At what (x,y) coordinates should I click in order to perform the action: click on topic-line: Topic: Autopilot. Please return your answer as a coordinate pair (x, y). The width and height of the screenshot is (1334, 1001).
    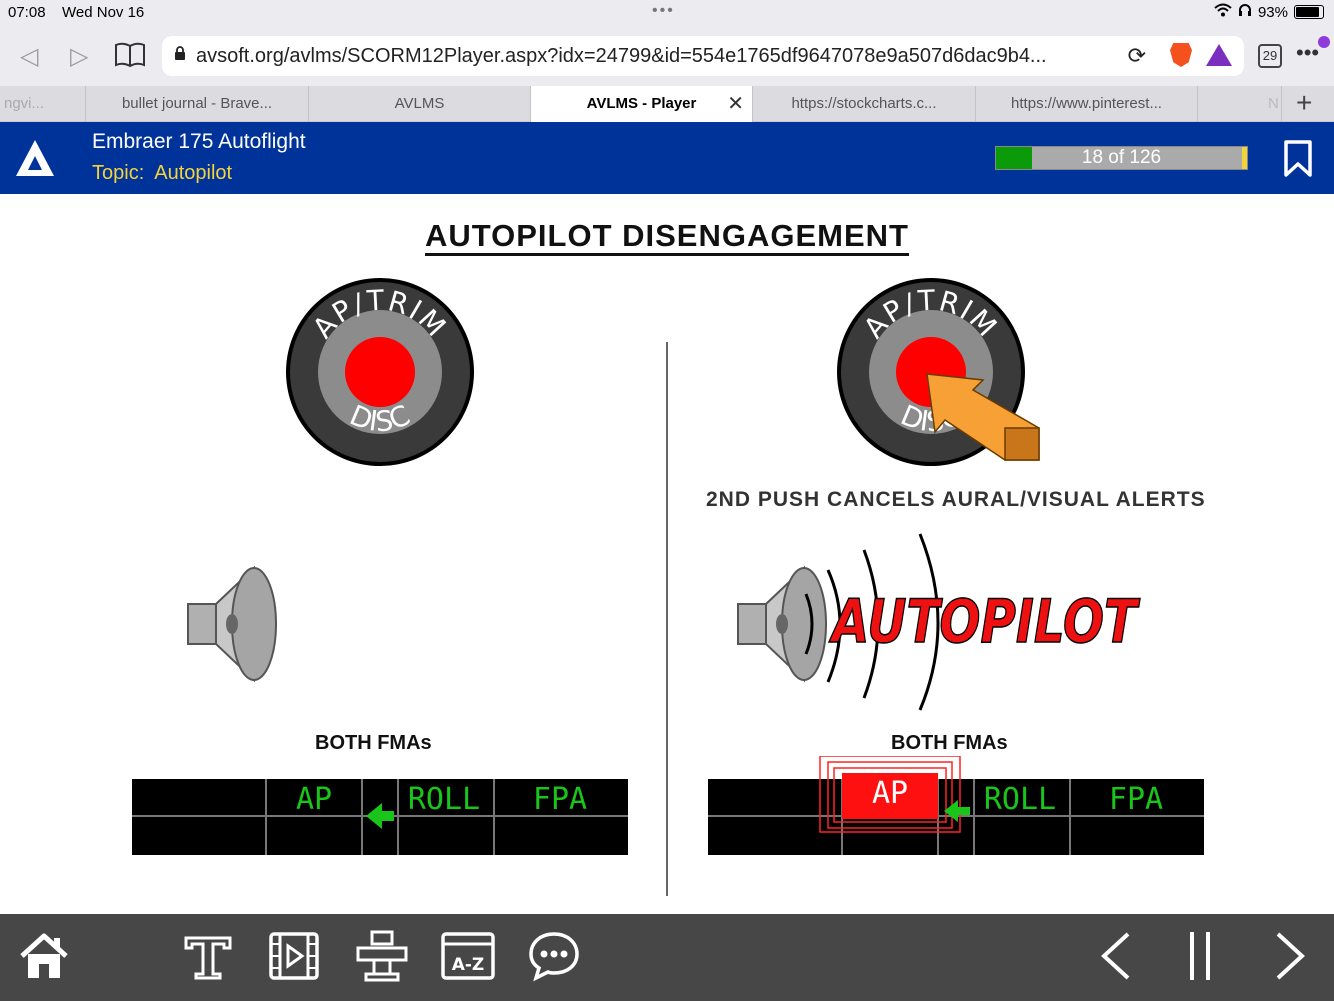
    Looking at the image, I should click on (162, 173).